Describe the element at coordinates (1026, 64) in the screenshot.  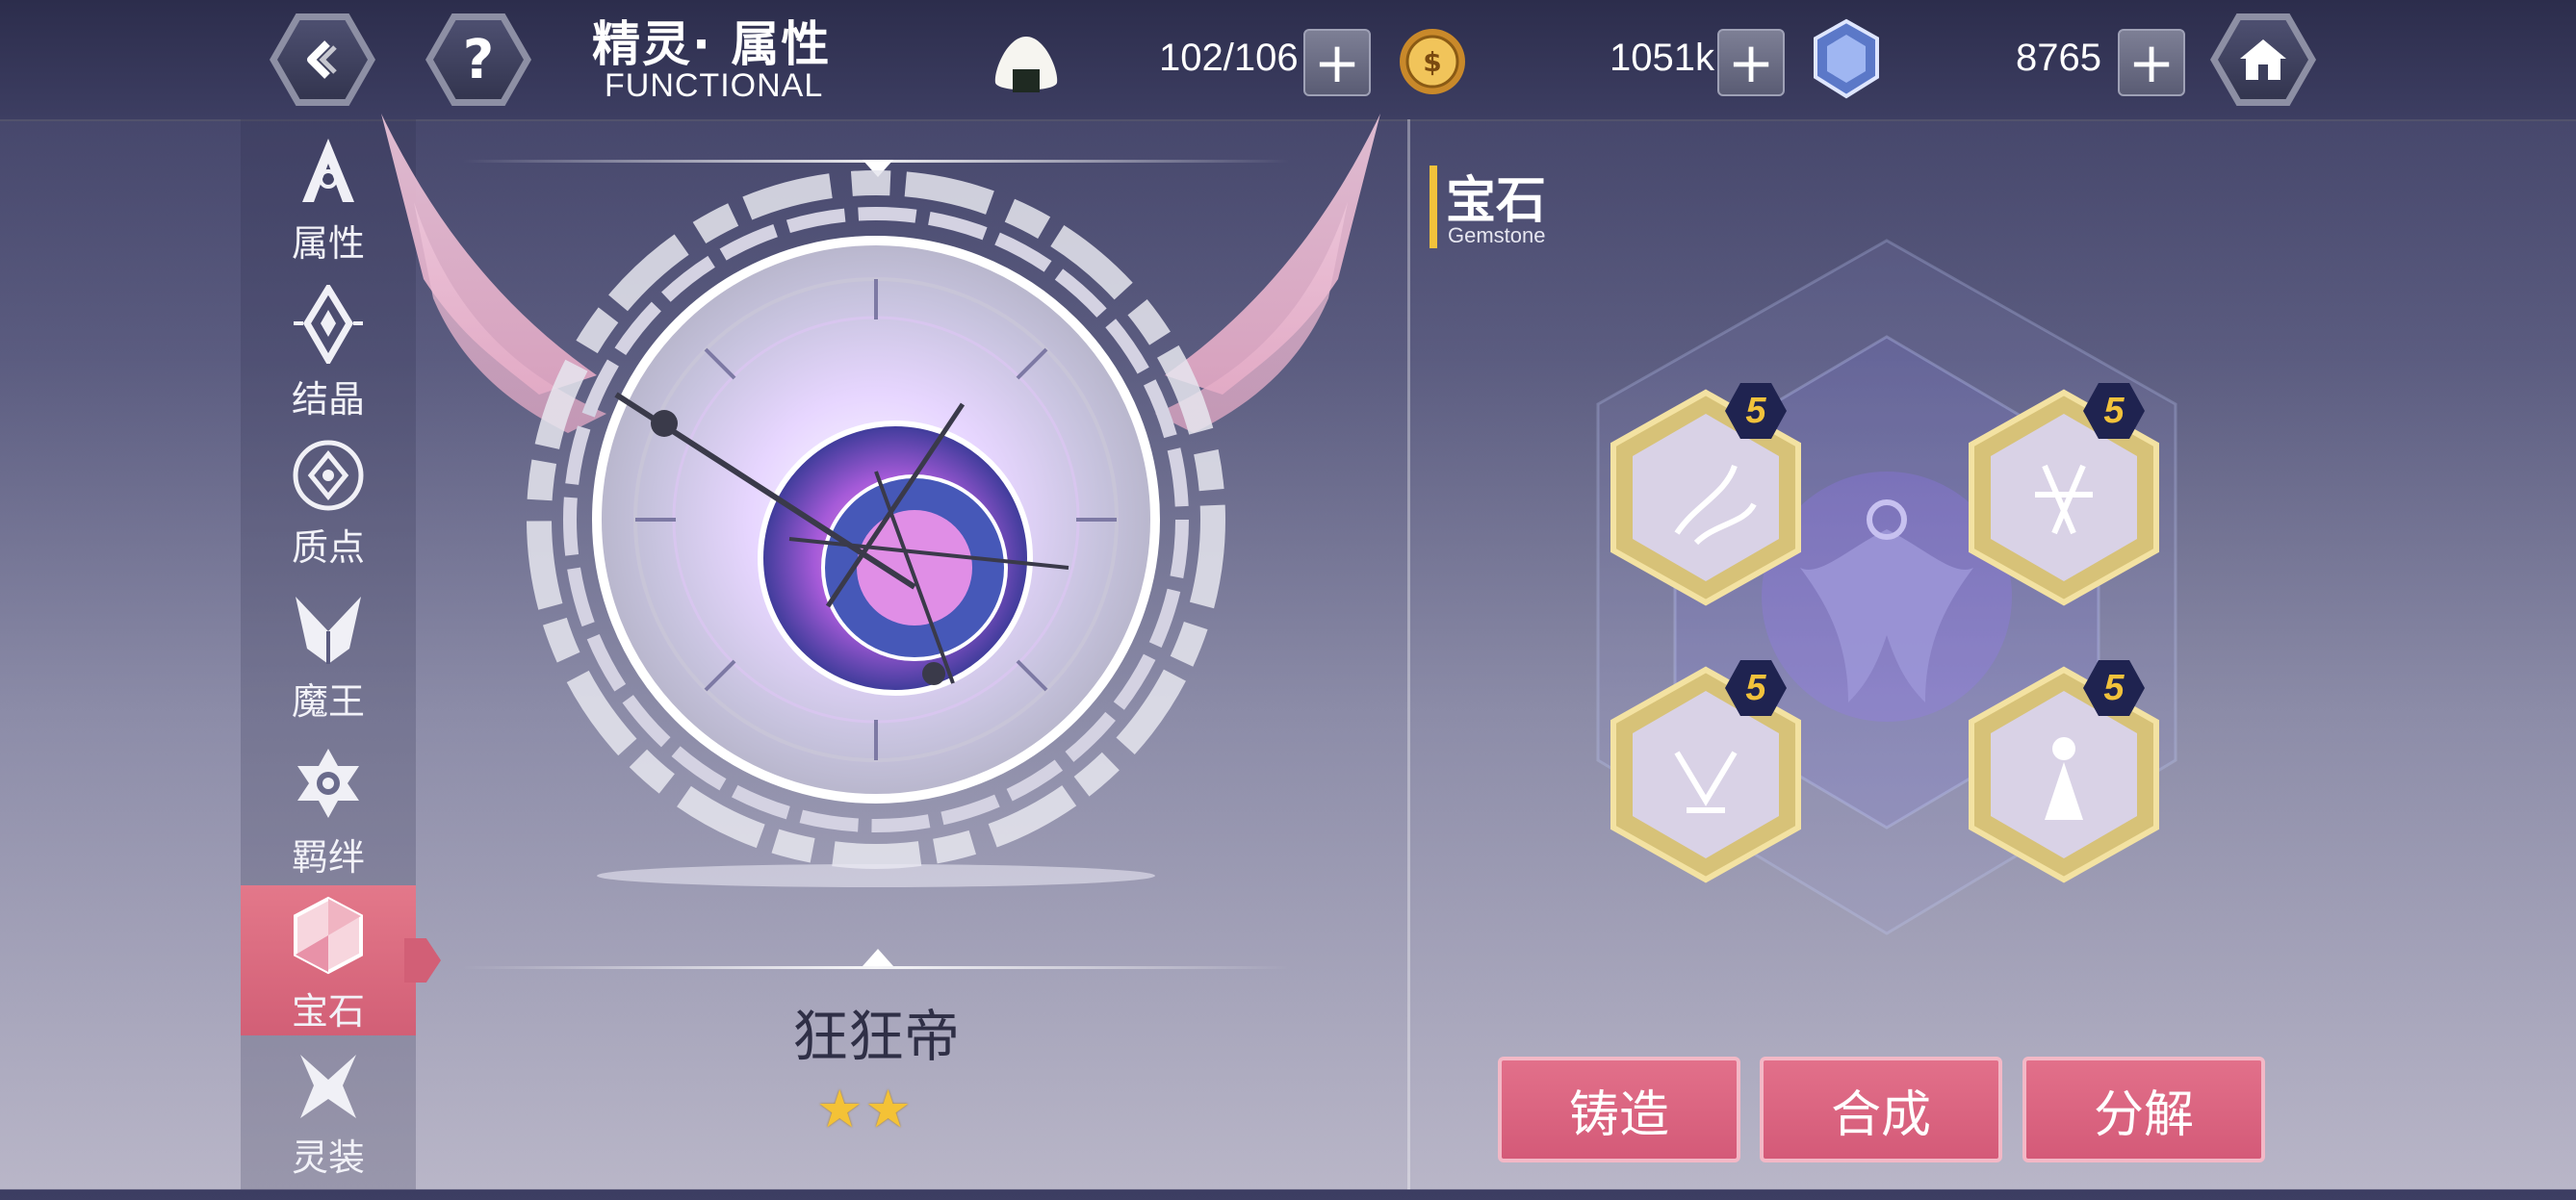
I see `rice-ball-icon` at that location.